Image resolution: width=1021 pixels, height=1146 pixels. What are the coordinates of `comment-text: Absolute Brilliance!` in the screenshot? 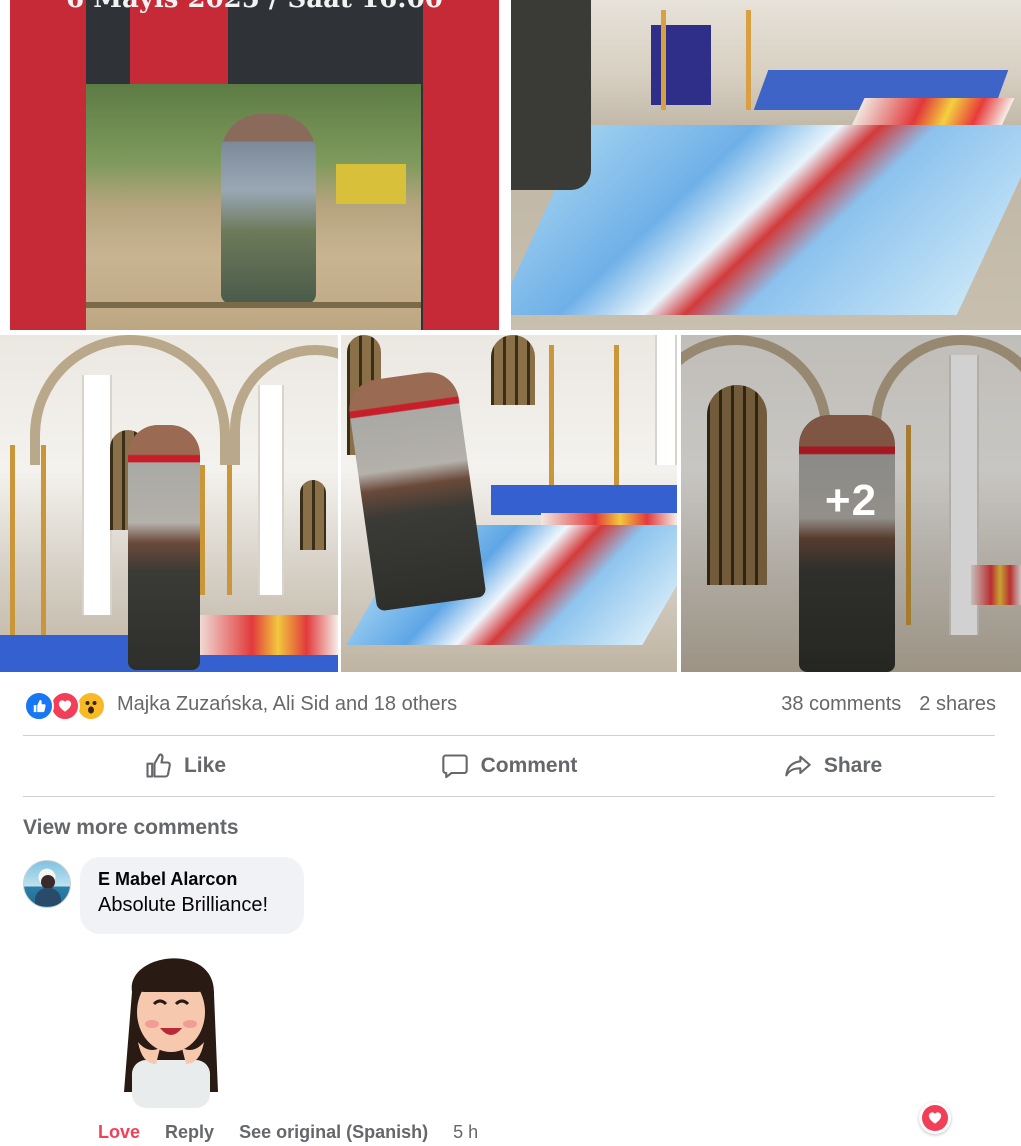 It's located at (183, 905).